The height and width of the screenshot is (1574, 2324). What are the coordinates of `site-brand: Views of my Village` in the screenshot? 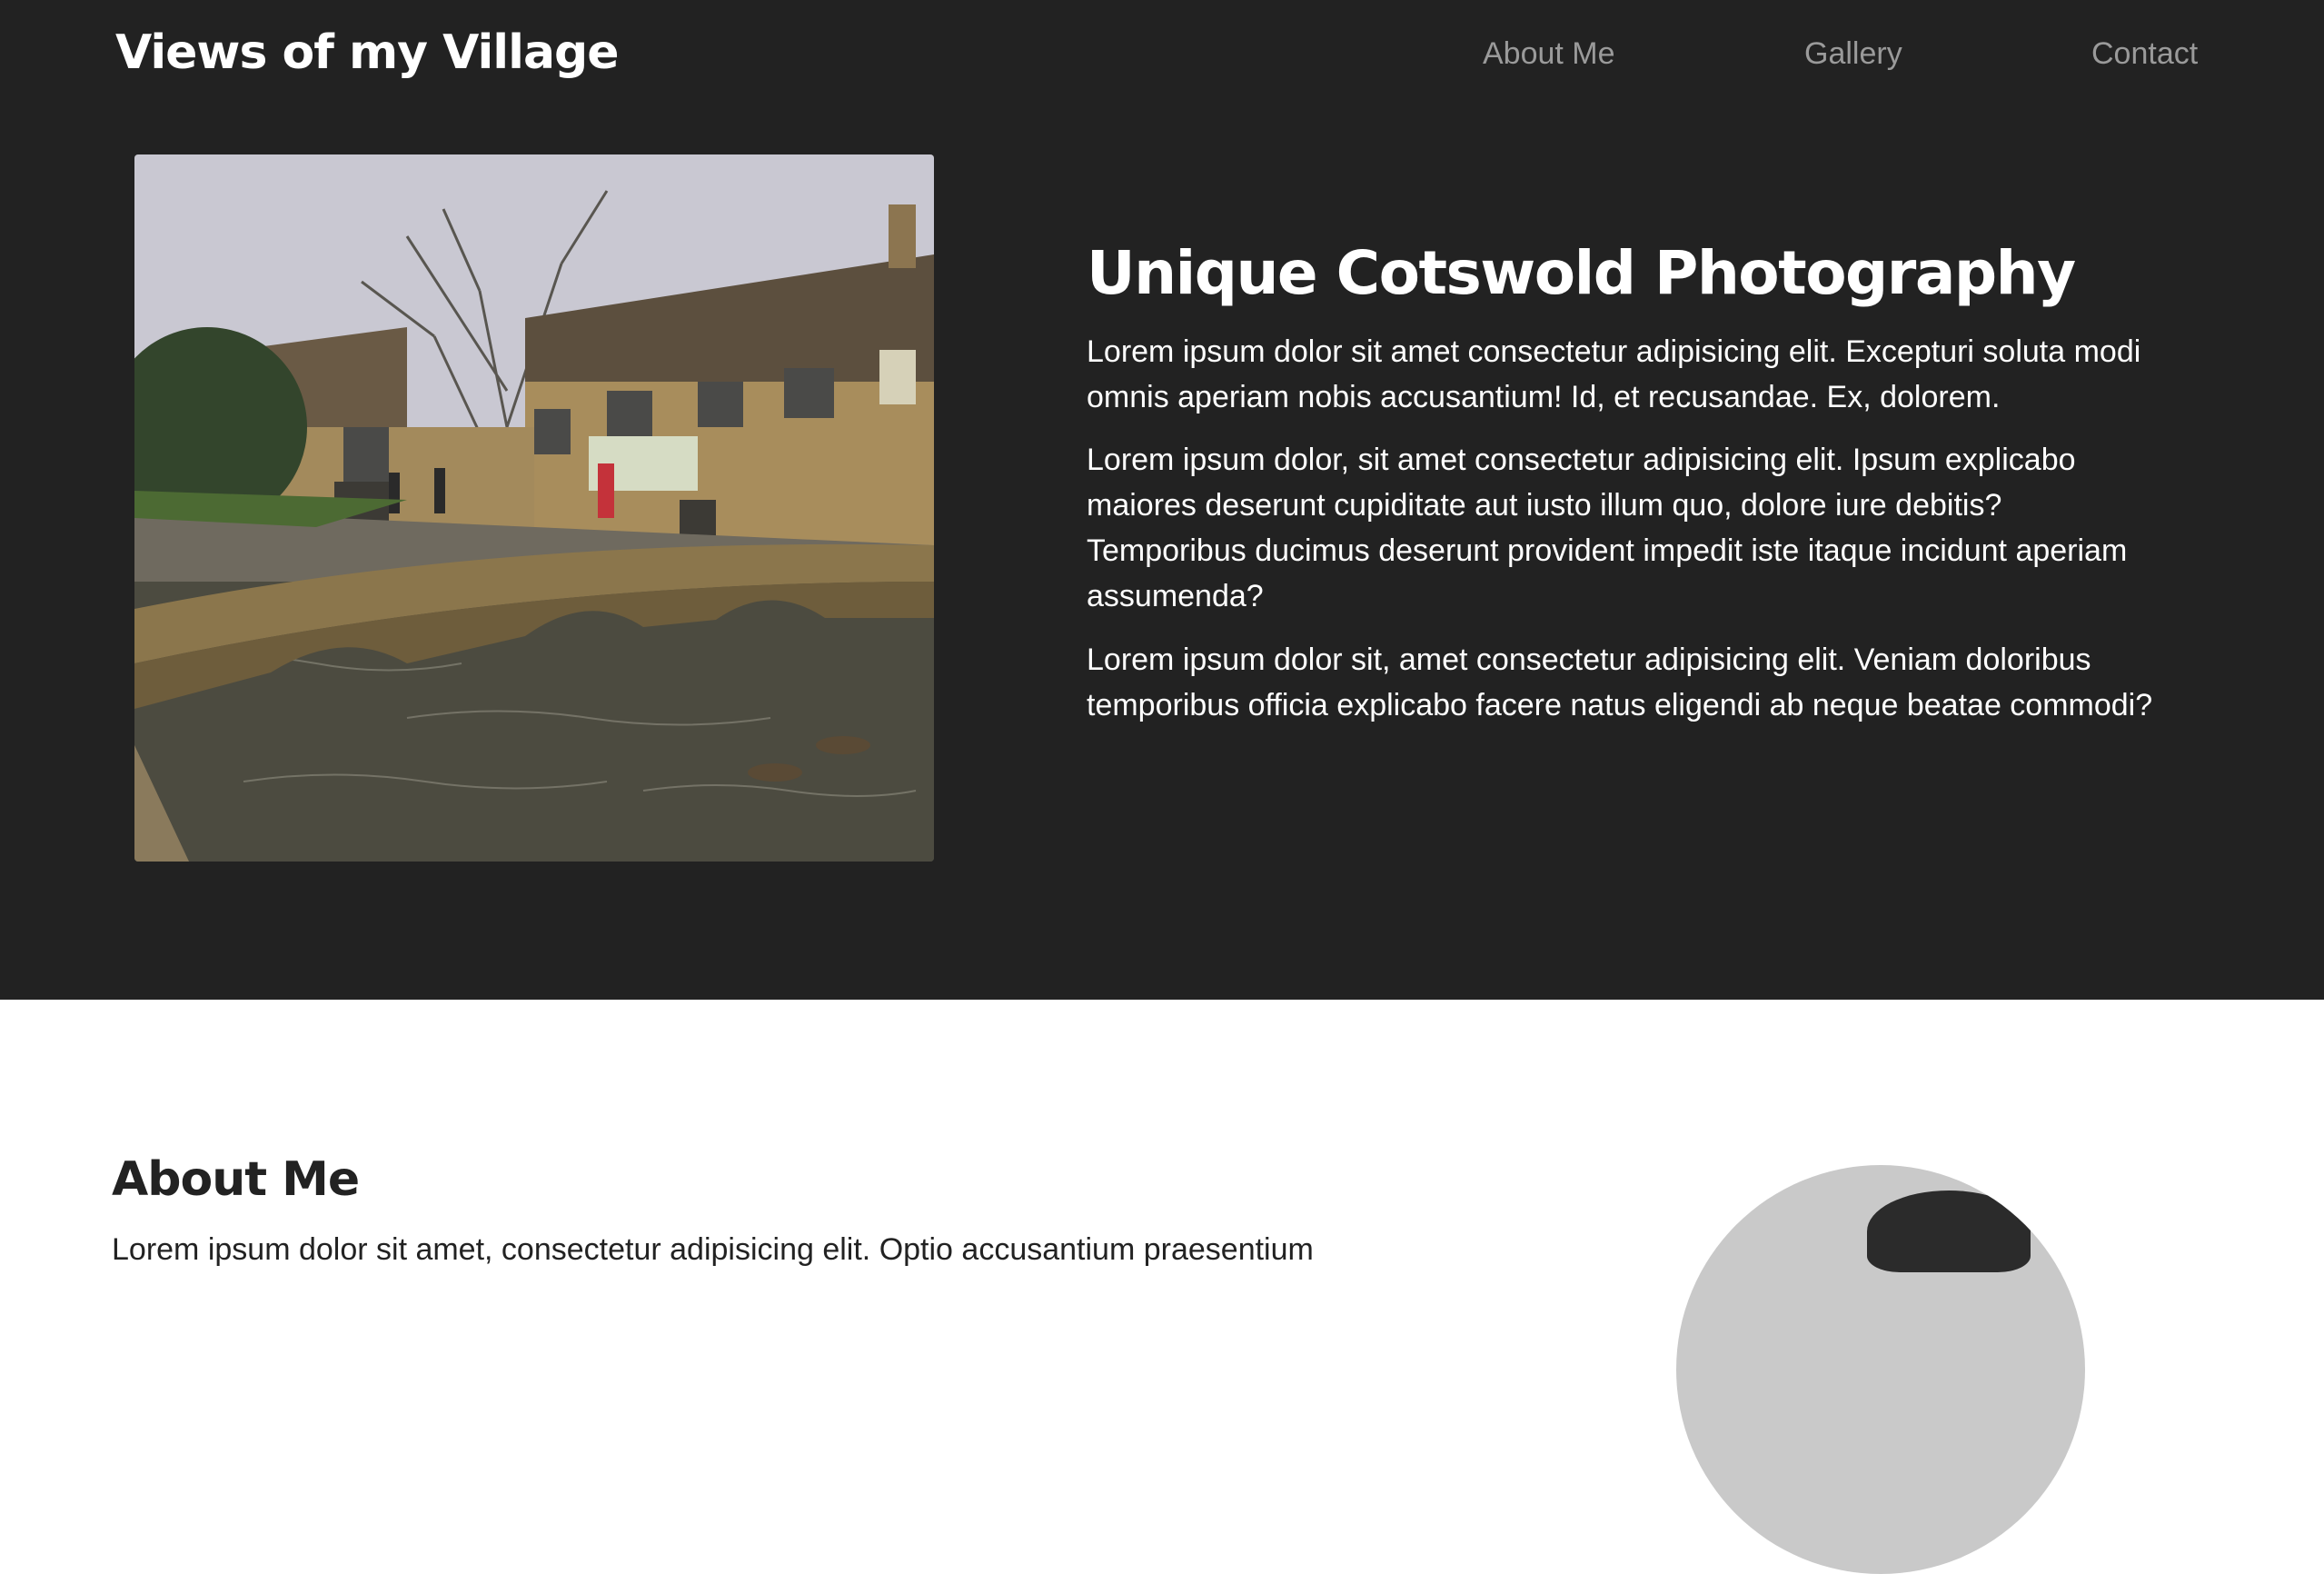 It's located at (367, 52).